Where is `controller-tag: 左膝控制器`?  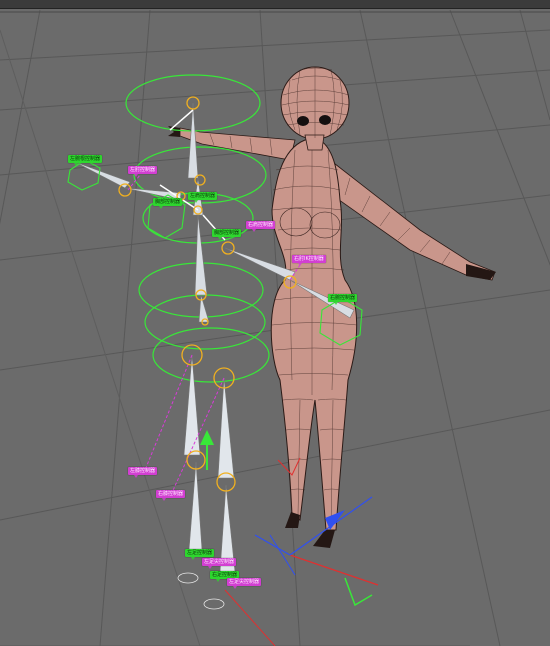
controller-tag: 左膝控制器 is located at coordinates (143, 472).